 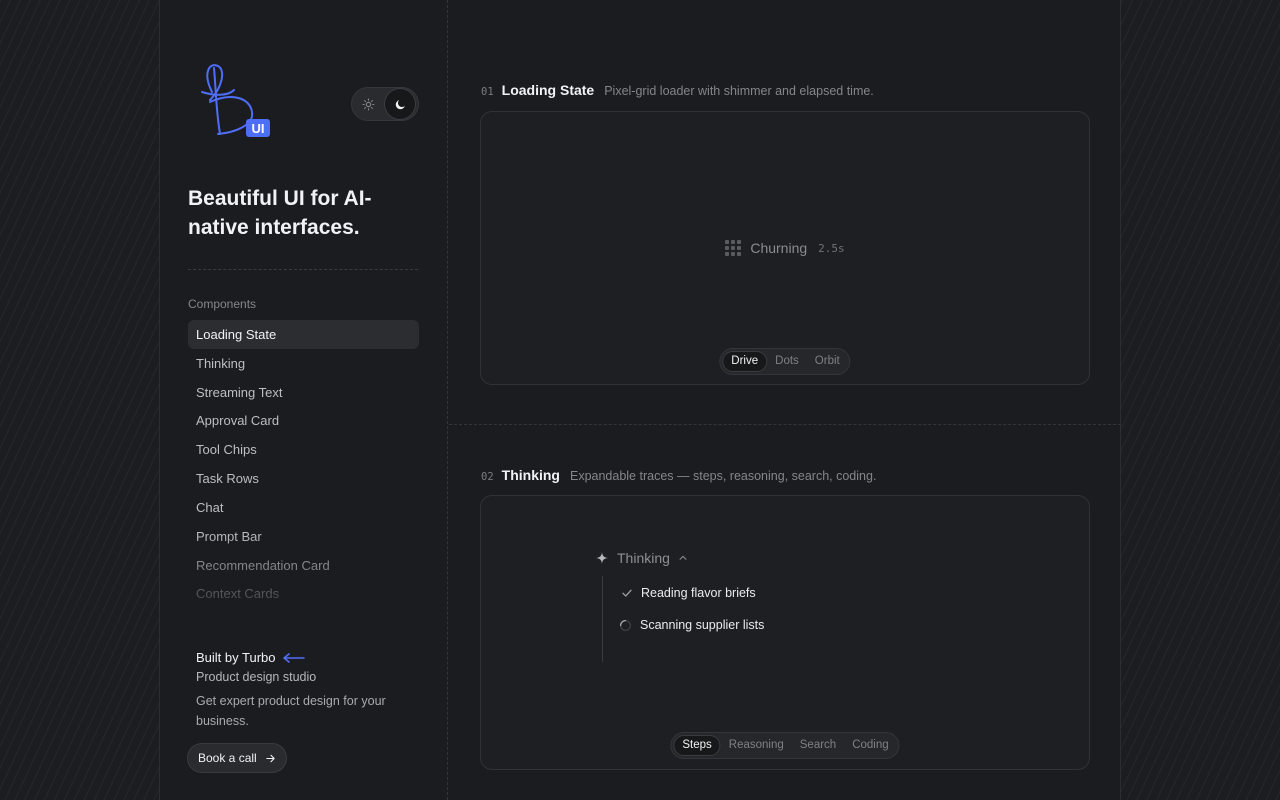 What do you see at coordinates (756, 745) in the screenshot?
I see `tab-reasoning: Reasoning` at bounding box center [756, 745].